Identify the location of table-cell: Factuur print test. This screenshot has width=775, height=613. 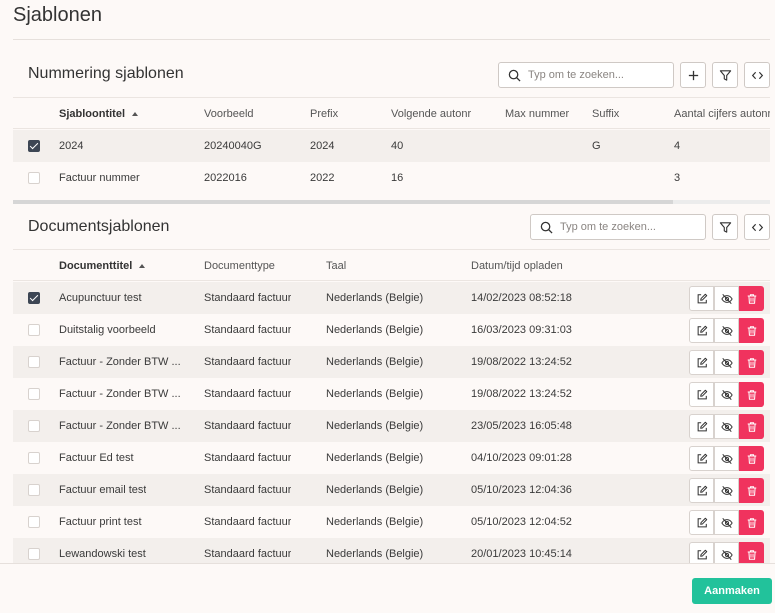
(100, 522).